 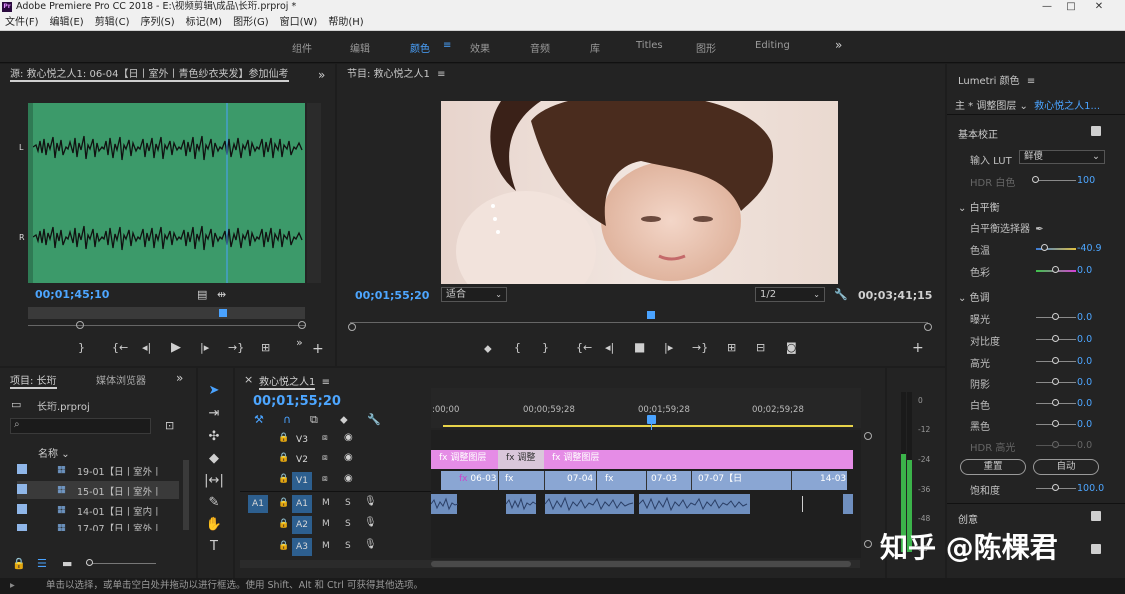 I want to click on add-marker-icon: ⬥, so click(x=488, y=349).